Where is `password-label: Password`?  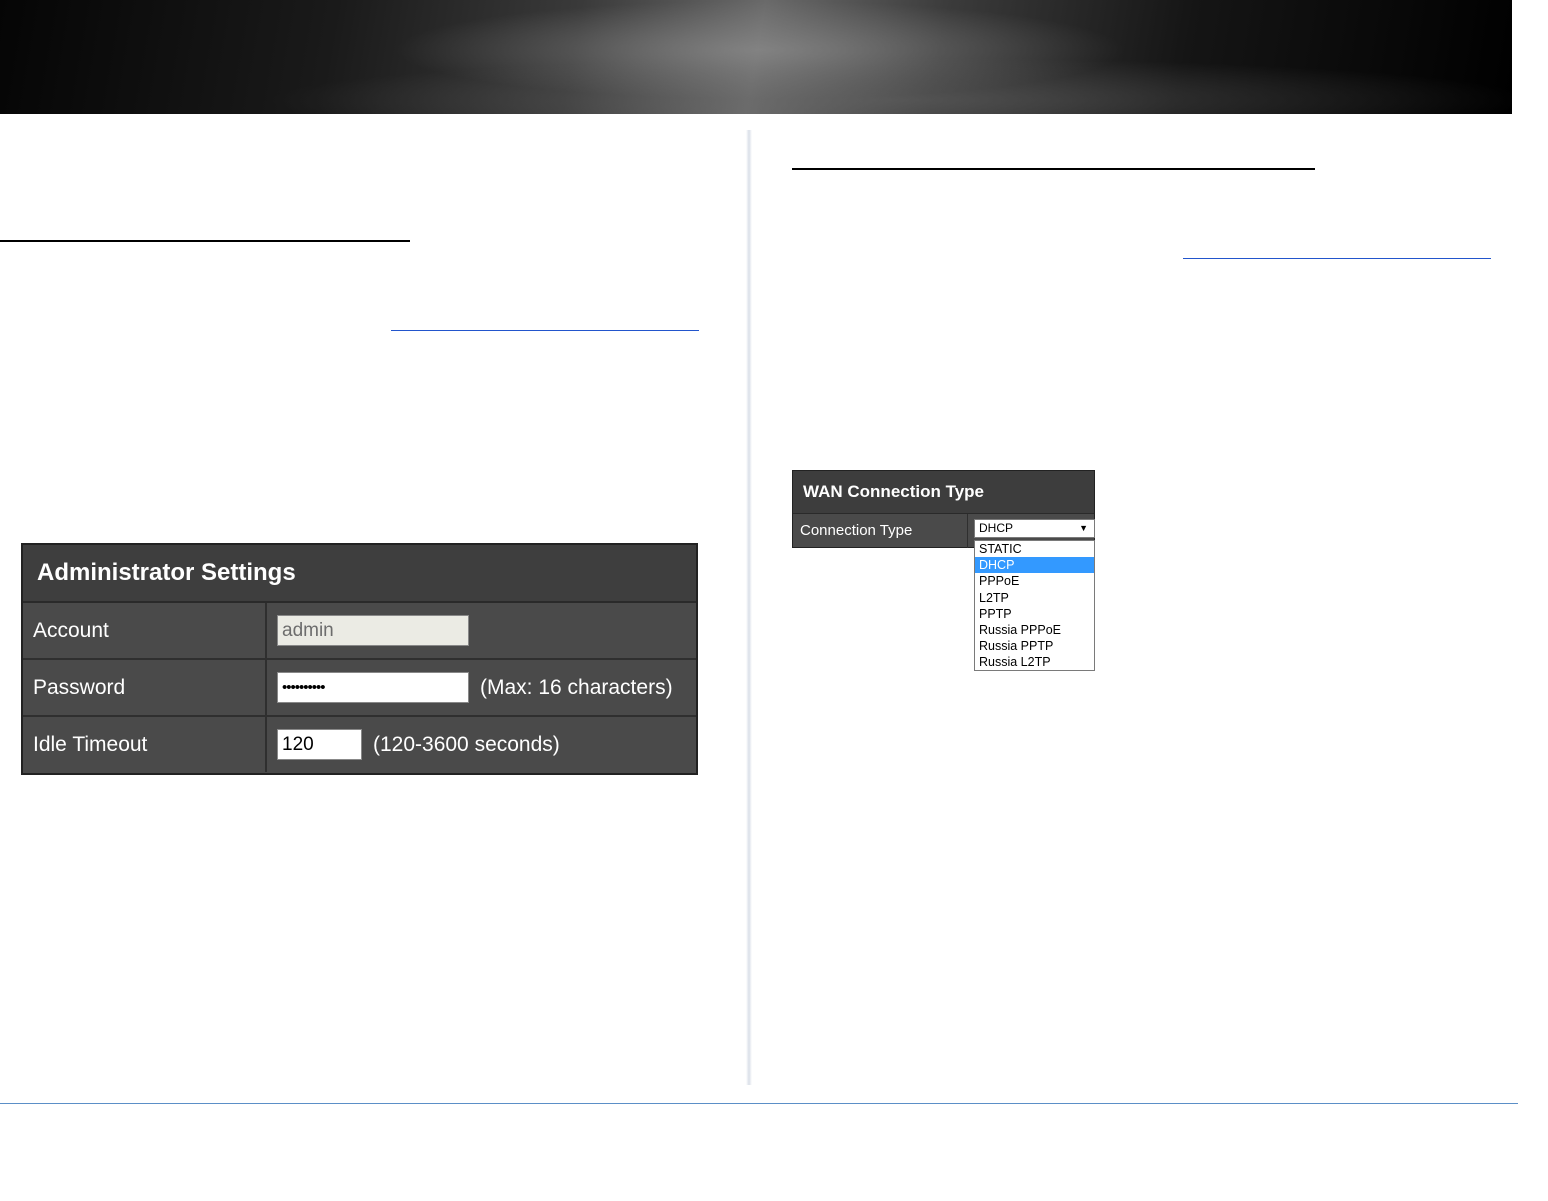 password-label: Password is located at coordinates (145, 687).